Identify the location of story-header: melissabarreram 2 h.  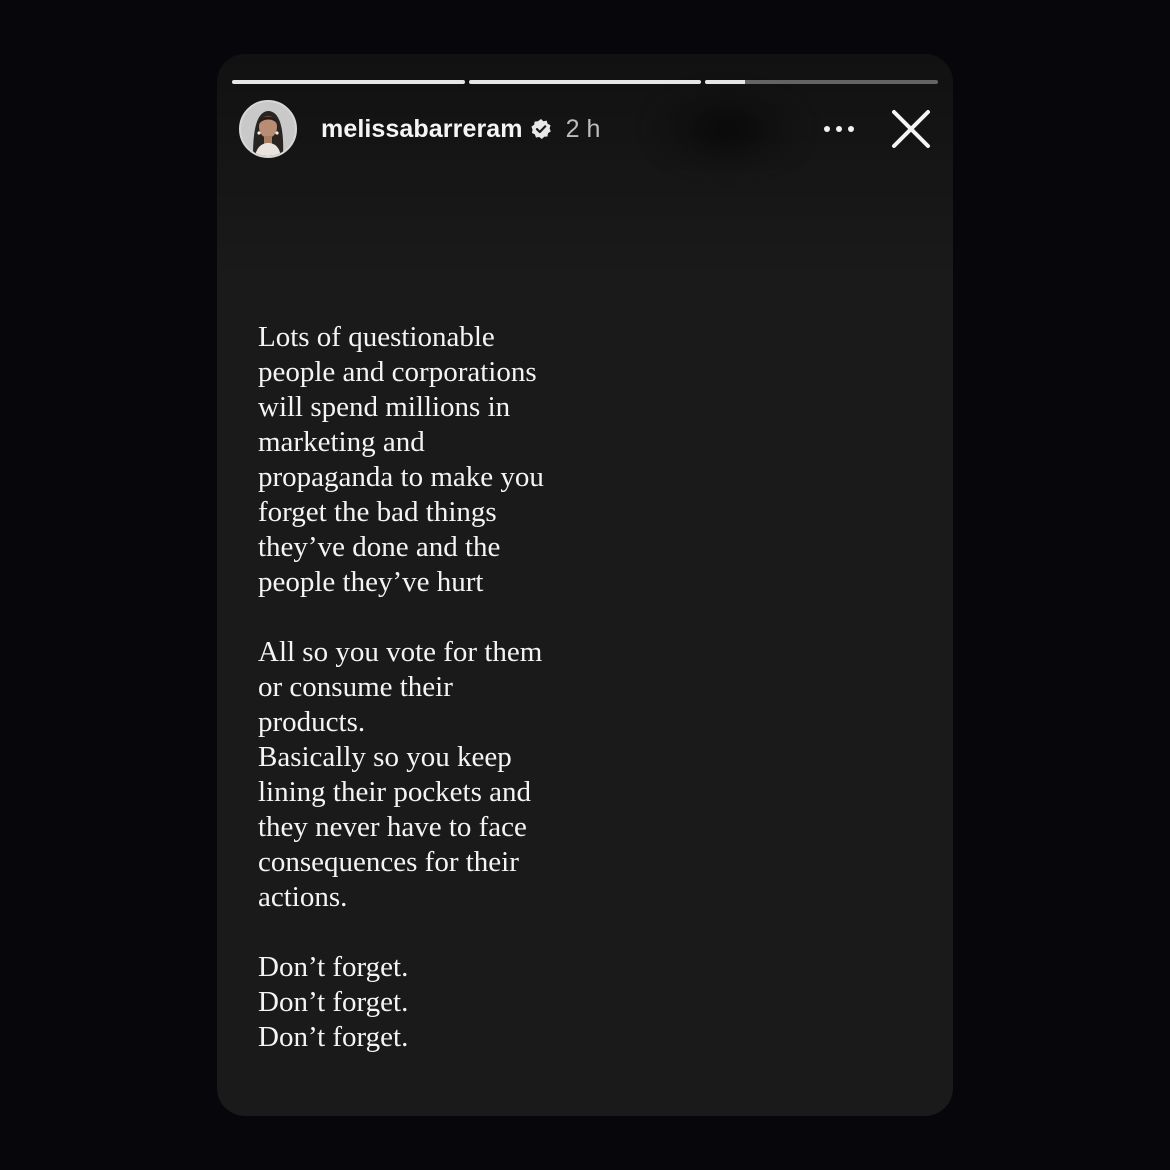
(587, 129).